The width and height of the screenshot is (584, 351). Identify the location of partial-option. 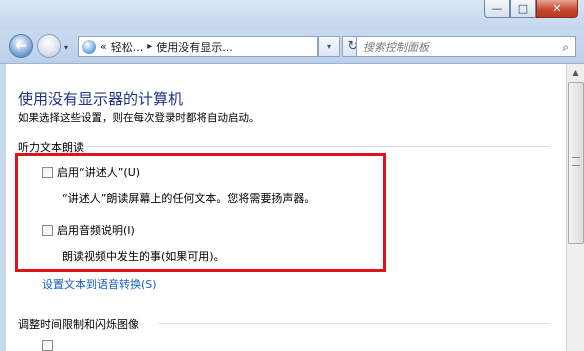
(49, 345).